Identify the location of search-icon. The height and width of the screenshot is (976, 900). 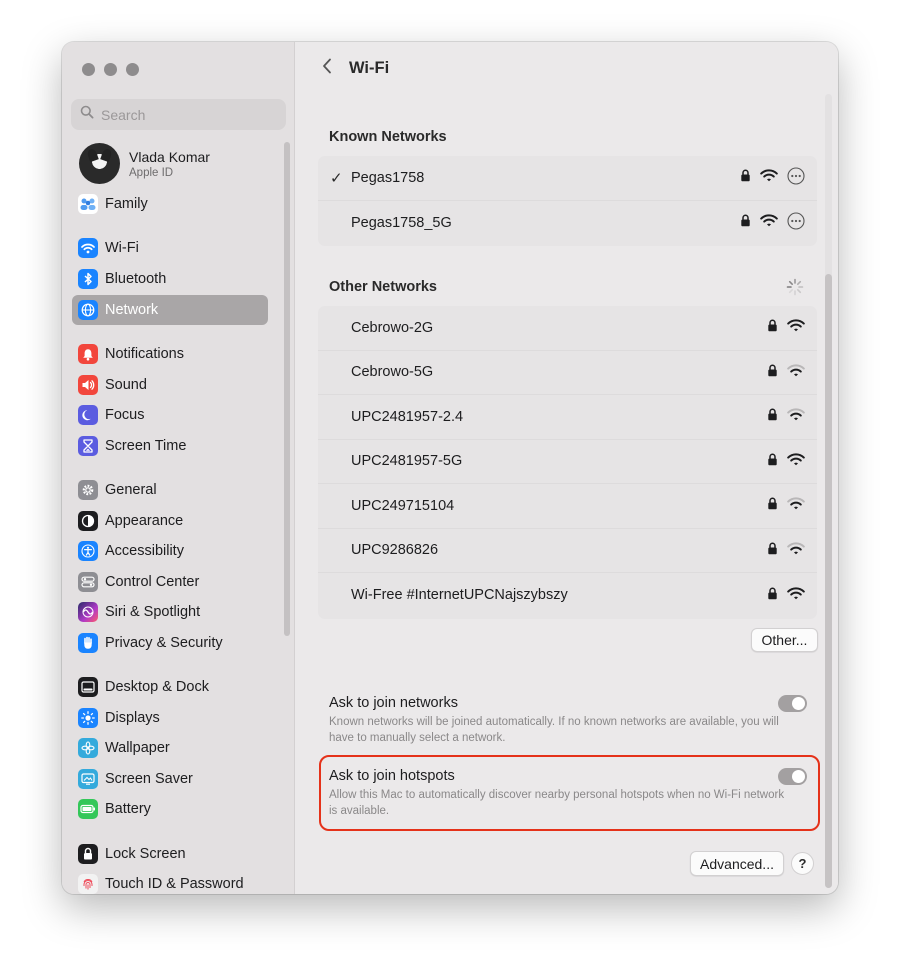
(87, 114).